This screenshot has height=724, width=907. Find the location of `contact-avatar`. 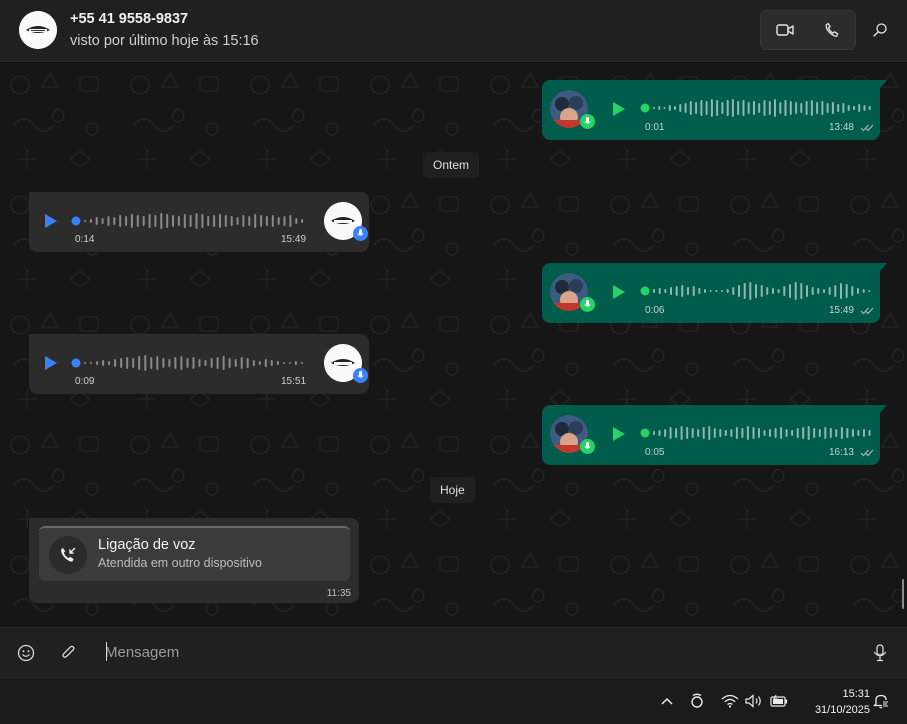

contact-avatar is located at coordinates (38, 30).